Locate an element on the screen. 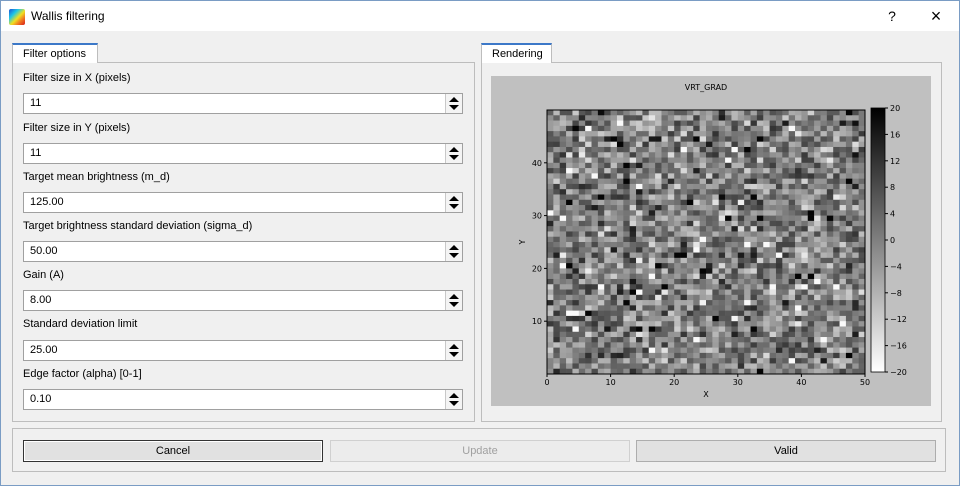  help-button: ? is located at coordinates (892, 16).